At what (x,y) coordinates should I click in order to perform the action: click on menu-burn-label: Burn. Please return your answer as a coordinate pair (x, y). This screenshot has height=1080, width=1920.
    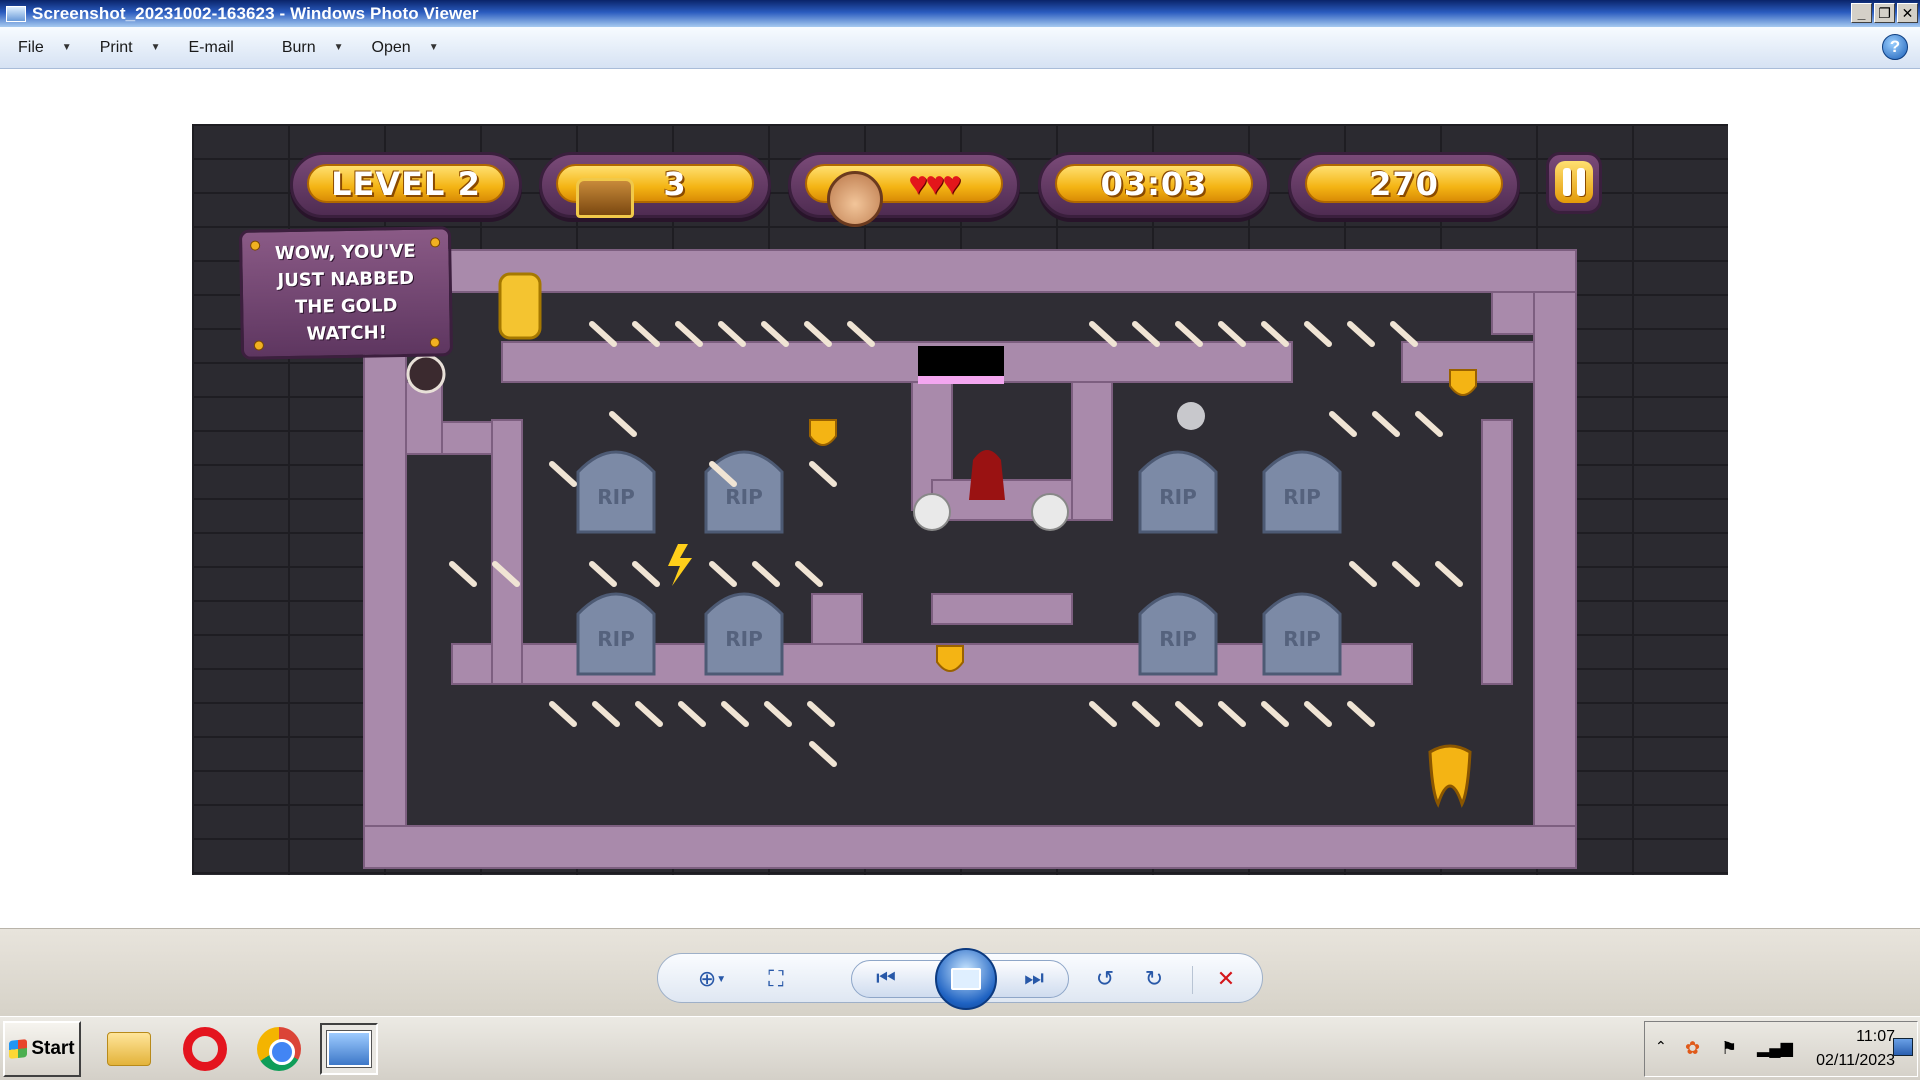
    Looking at the image, I should click on (298, 47).